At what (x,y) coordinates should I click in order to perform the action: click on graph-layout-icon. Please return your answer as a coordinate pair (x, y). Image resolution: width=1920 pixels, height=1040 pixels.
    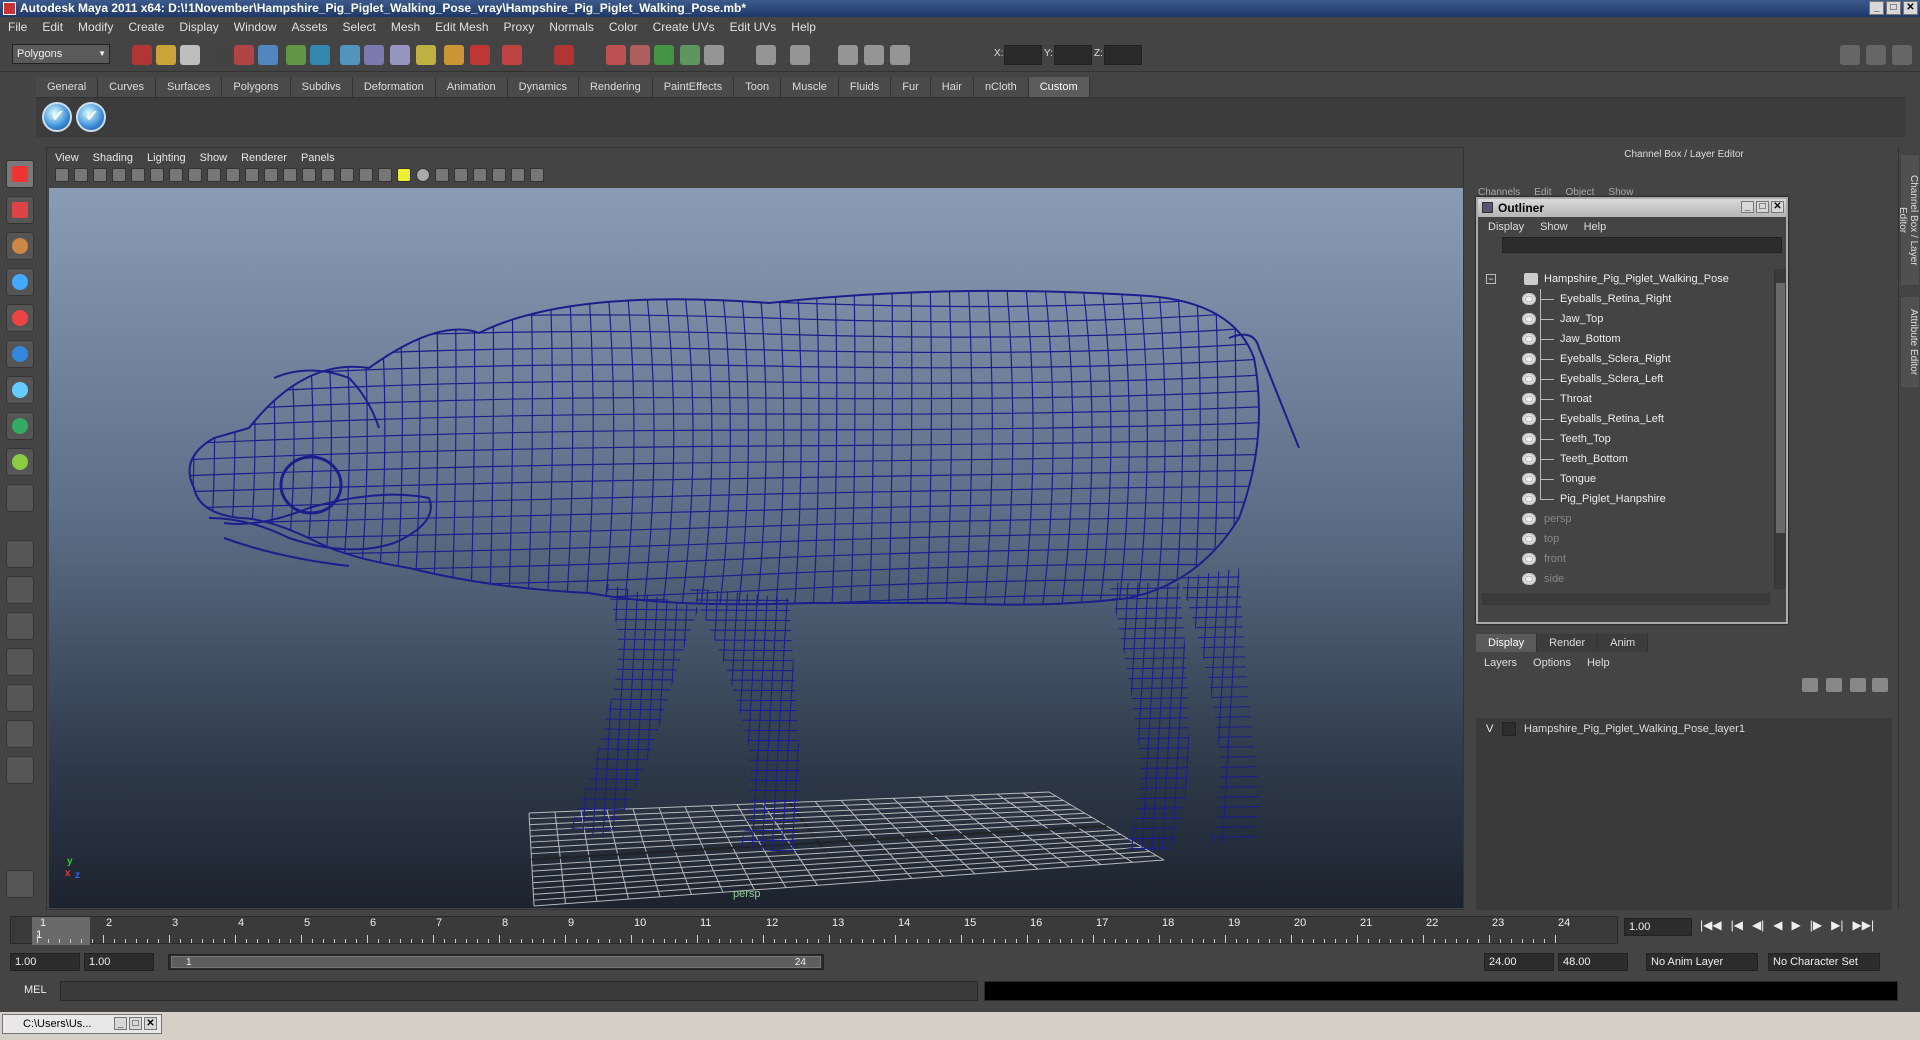
    Looking at the image, I should click on (20, 662).